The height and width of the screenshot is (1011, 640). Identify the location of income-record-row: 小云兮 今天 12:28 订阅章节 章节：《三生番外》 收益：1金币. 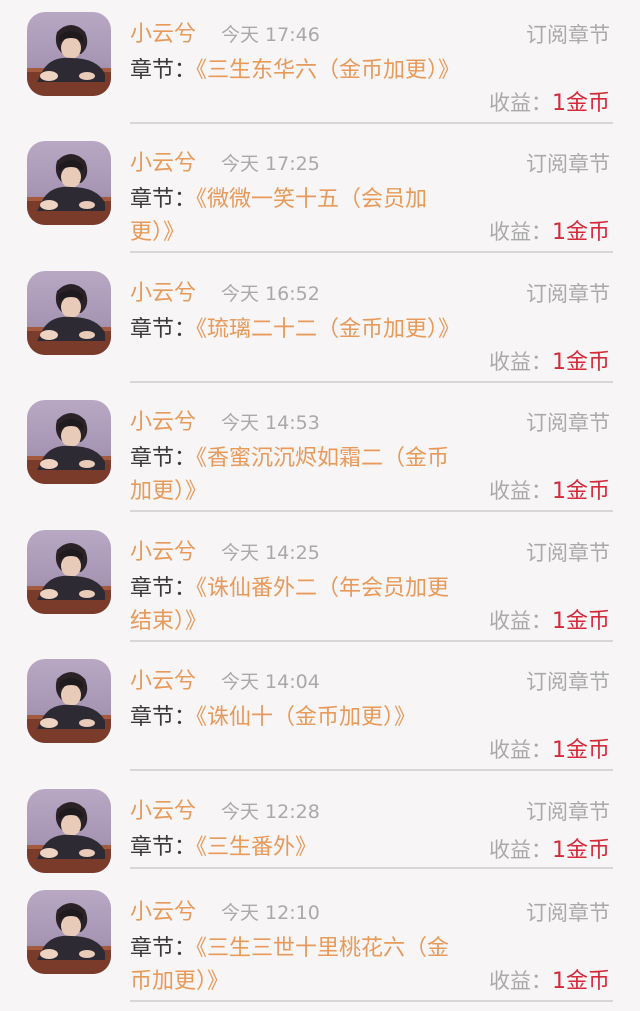
(320, 827).